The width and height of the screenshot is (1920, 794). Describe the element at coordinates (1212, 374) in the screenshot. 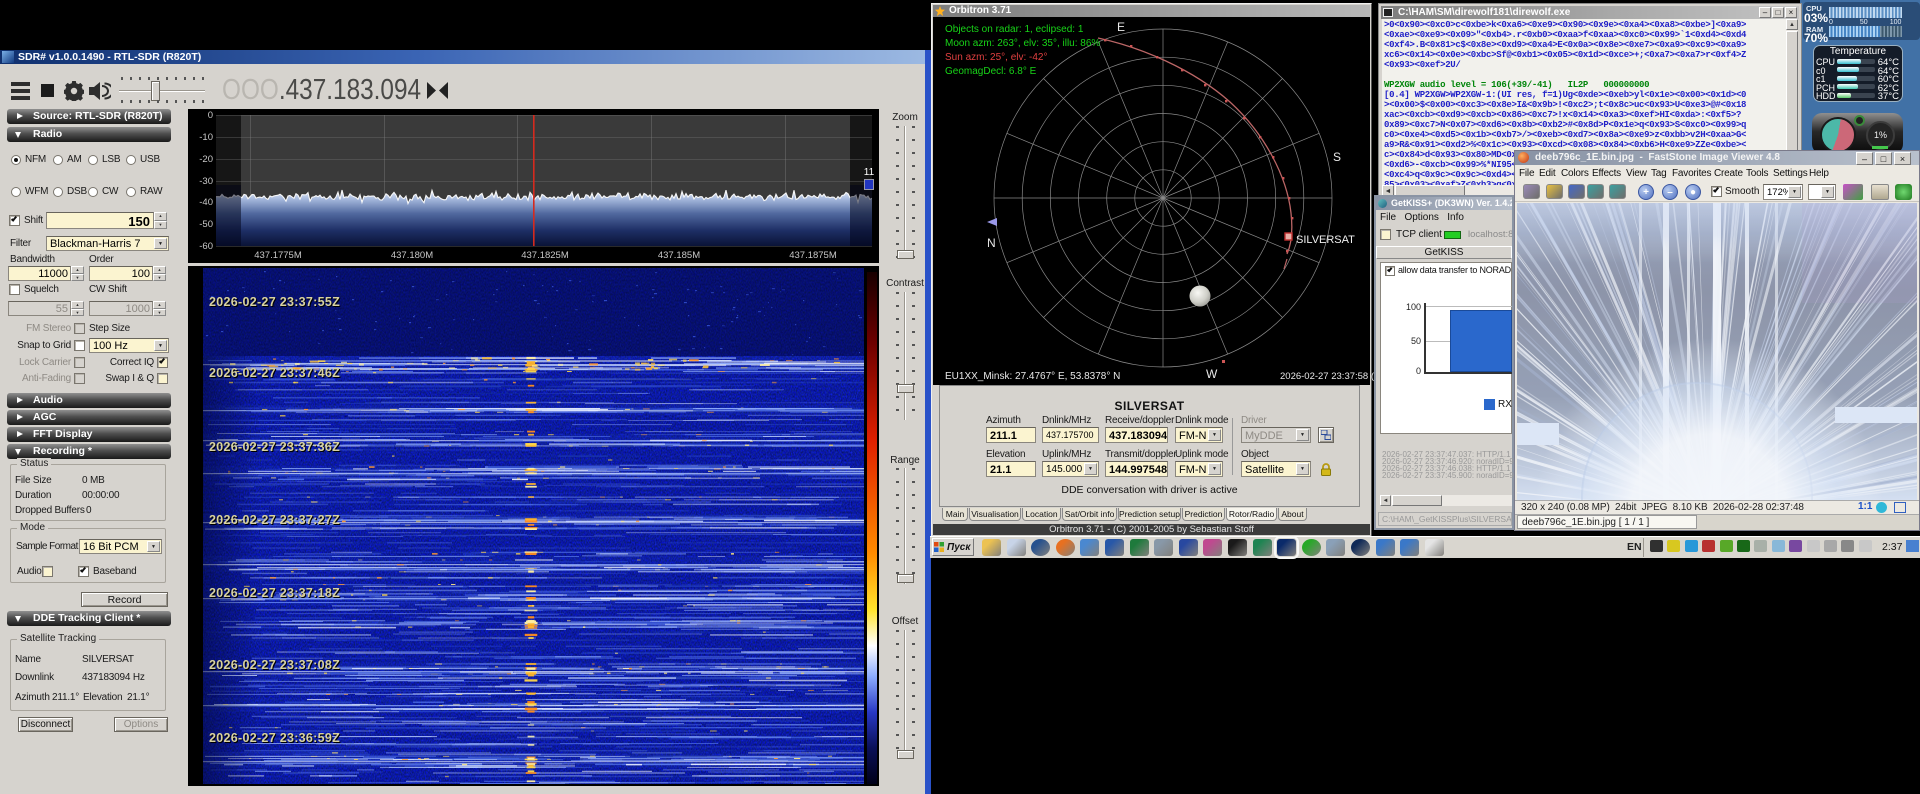

I see `svg-text: W` at that location.